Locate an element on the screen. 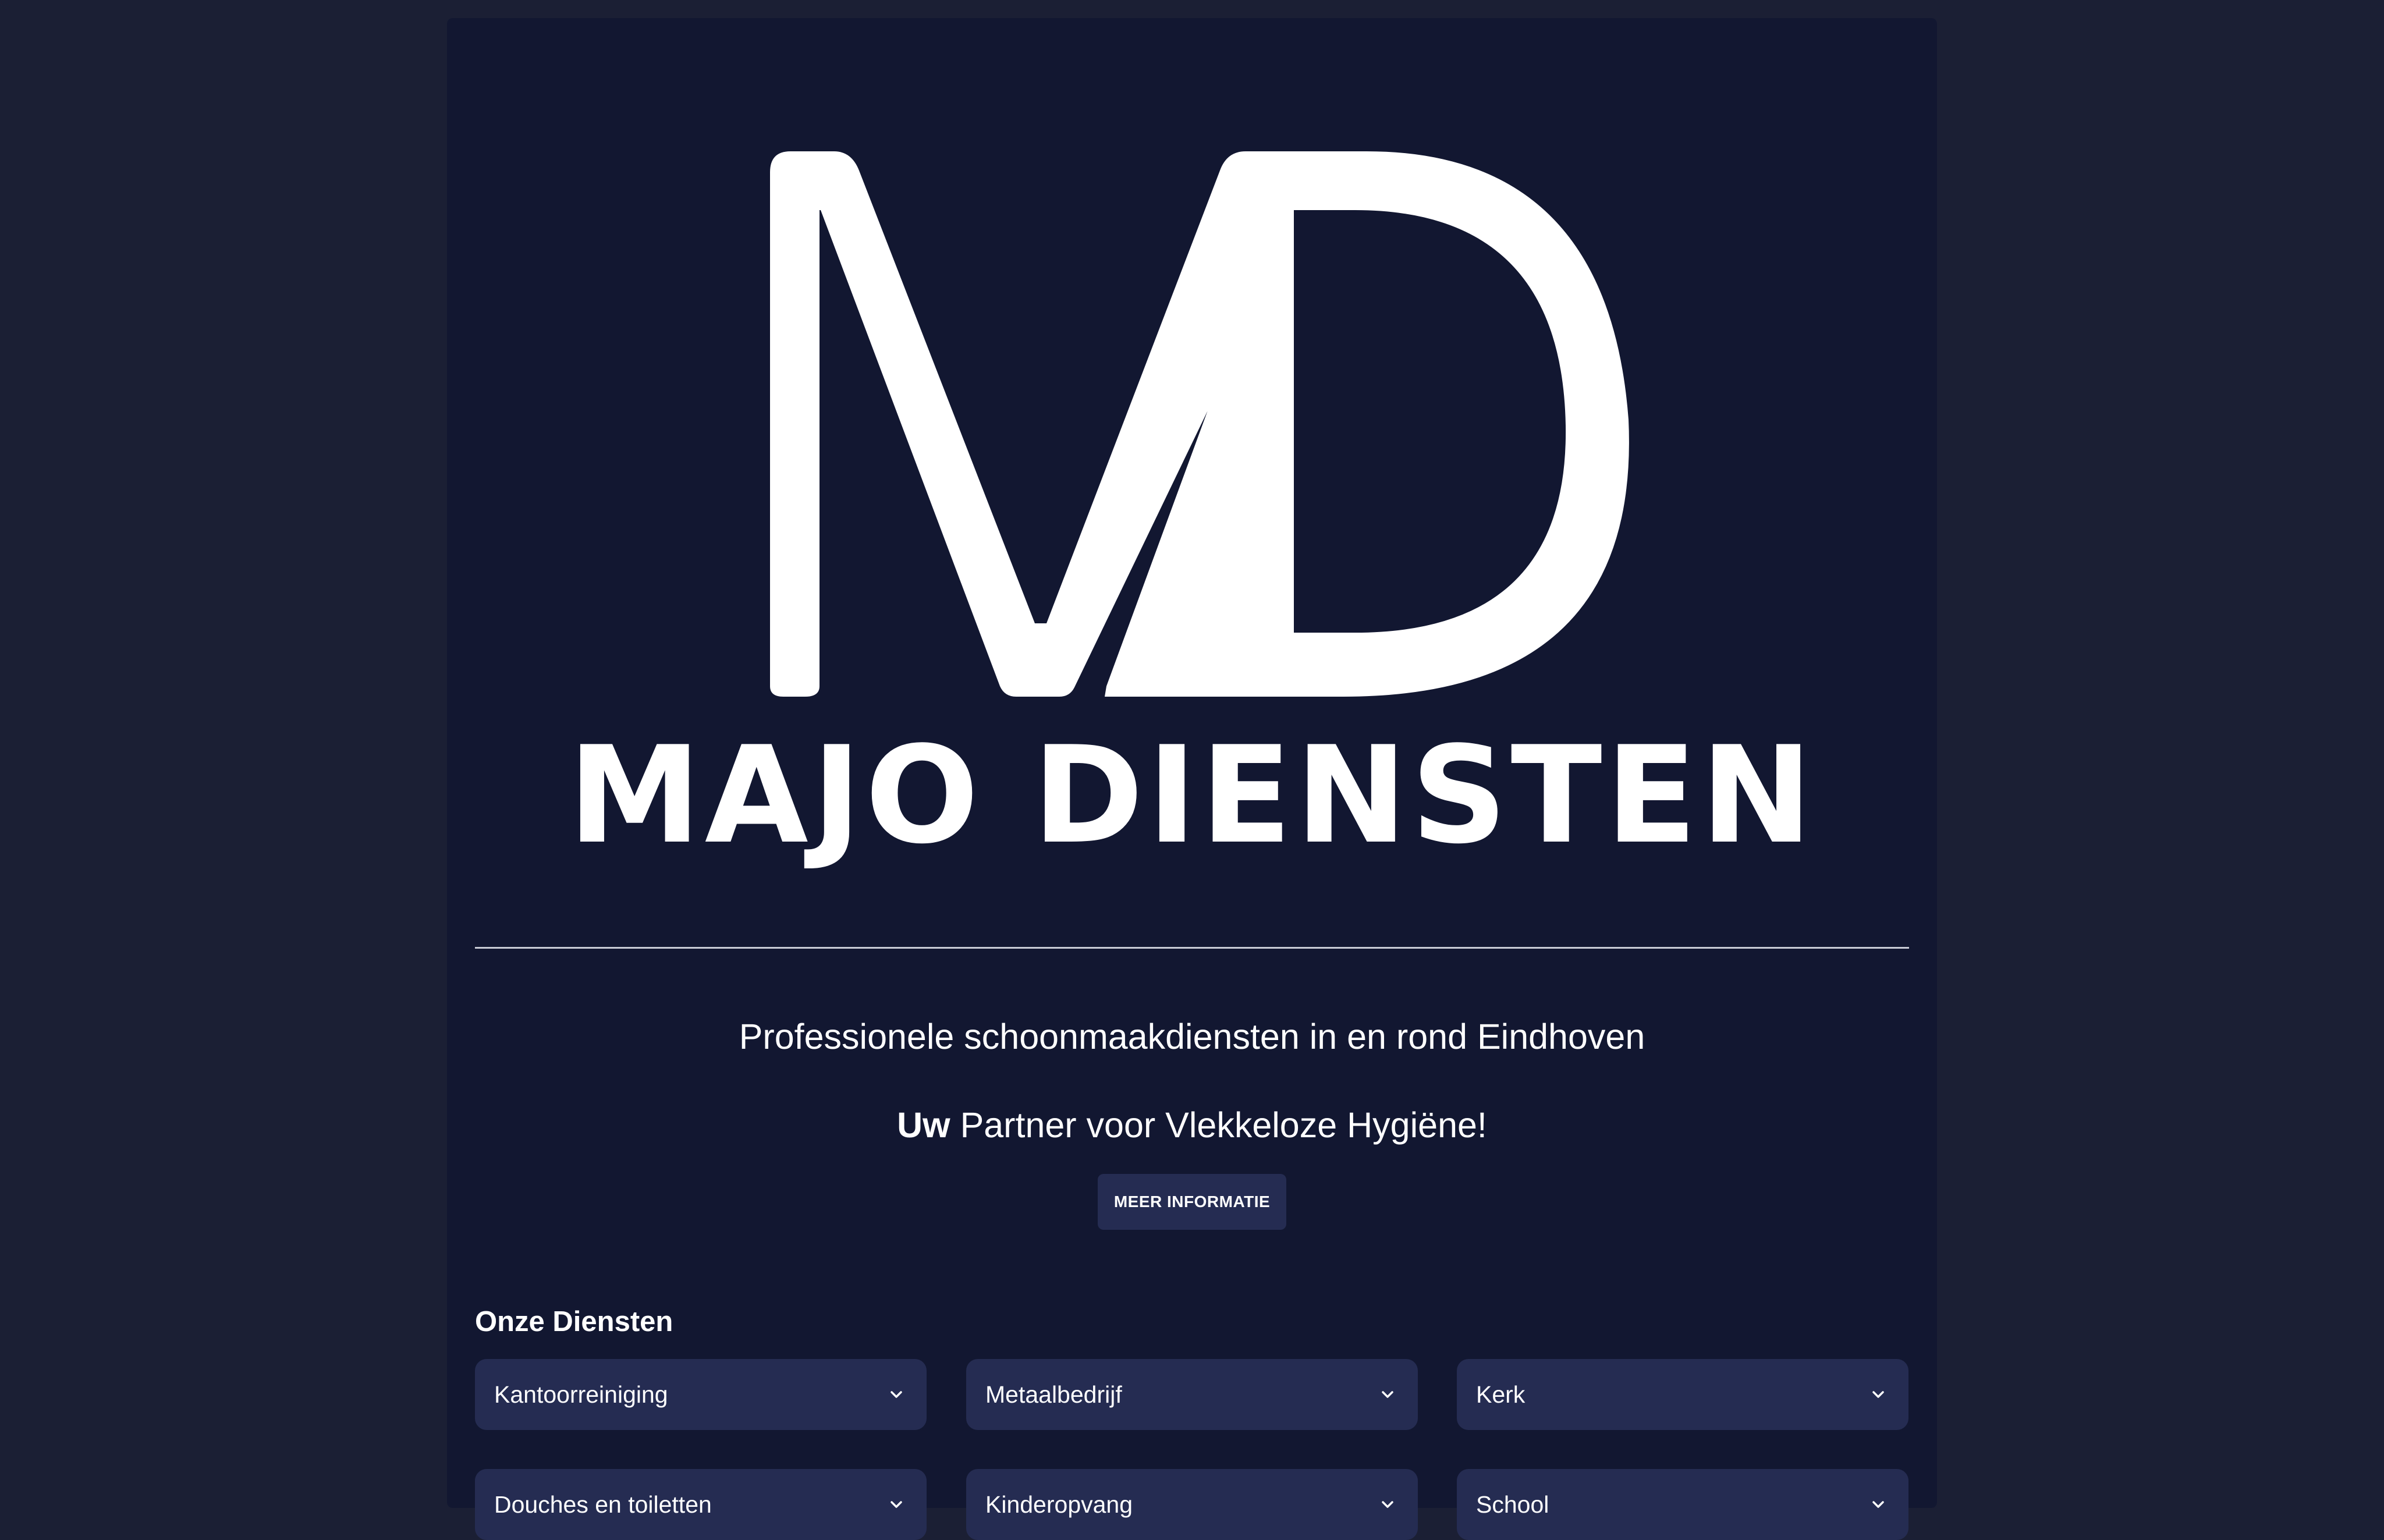 Image resolution: width=2384 pixels, height=1540 pixels. service-label: Kinderopvang is located at coordinates (1059, 1504).